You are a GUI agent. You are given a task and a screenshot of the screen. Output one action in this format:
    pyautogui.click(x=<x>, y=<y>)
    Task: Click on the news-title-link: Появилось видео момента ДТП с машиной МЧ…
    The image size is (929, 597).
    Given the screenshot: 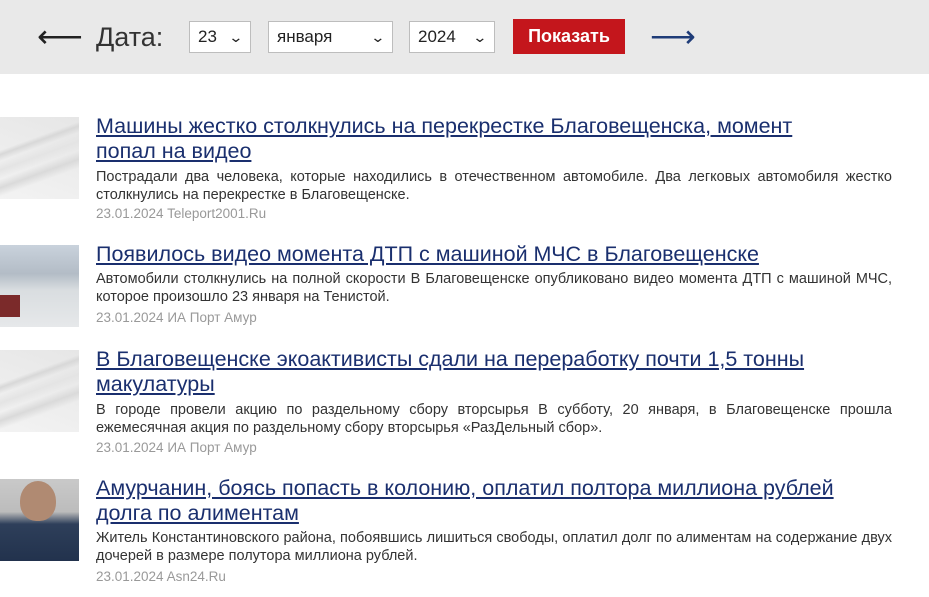 What is the action you would take?
    pyautogui.click(x=466, y=254)
    